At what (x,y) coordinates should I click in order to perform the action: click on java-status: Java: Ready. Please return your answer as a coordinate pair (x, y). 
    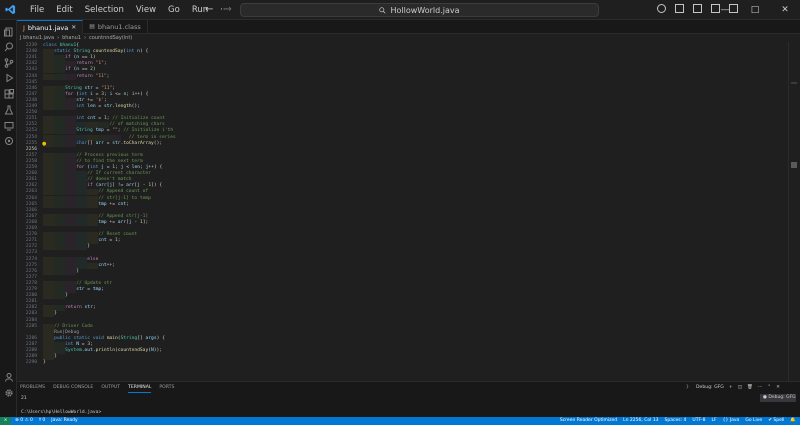
    Looking at the image, I should click on (64, 421).